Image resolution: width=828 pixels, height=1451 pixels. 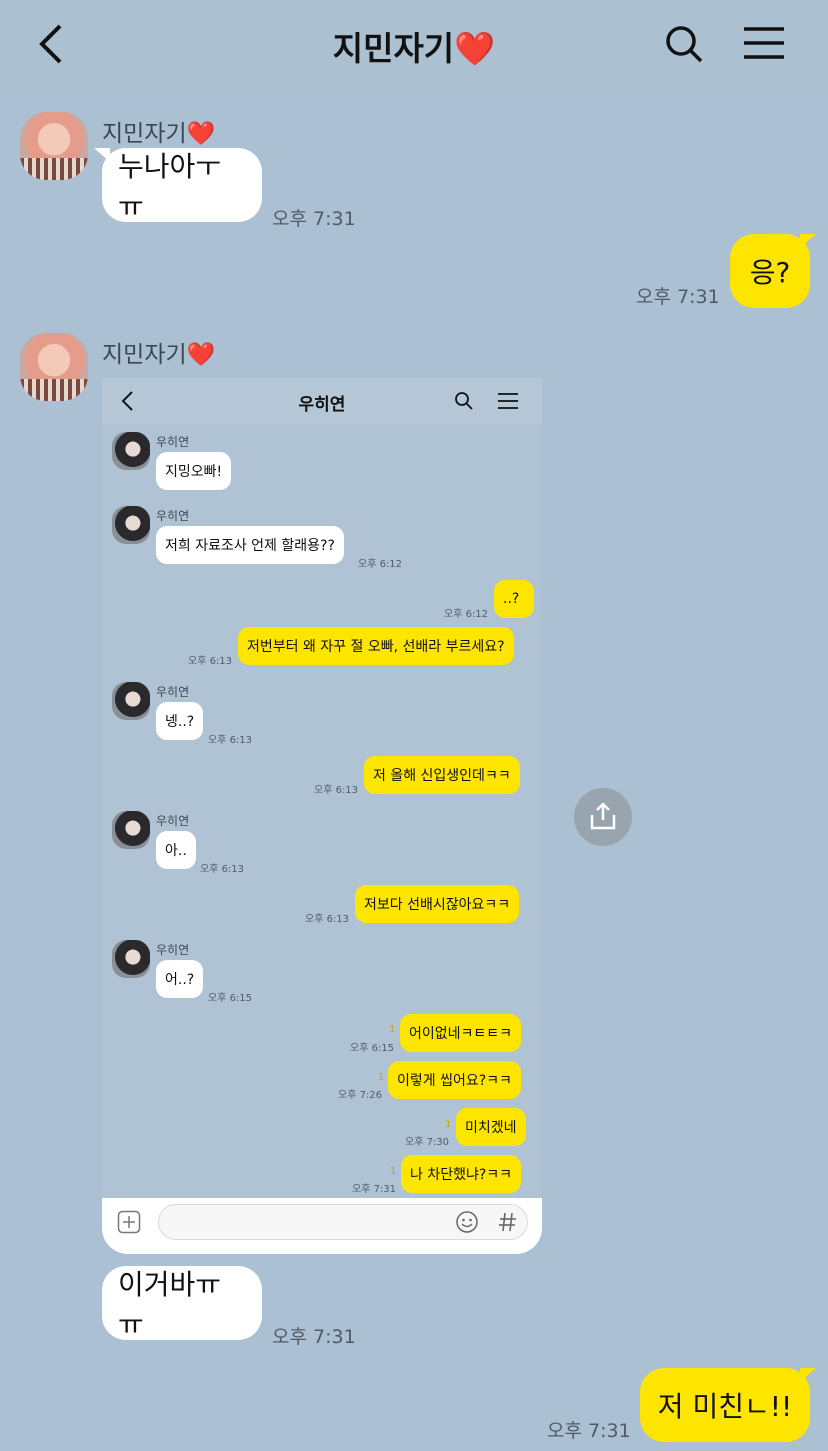 I want to click on share-button, so click(x=603, y=817).